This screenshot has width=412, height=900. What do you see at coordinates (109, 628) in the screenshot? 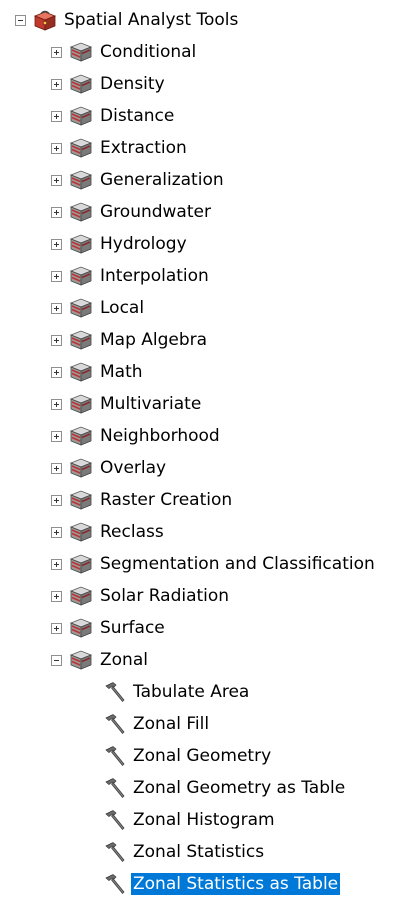
I see `toolset-surface: Surface` at bounding box center [109, 628].